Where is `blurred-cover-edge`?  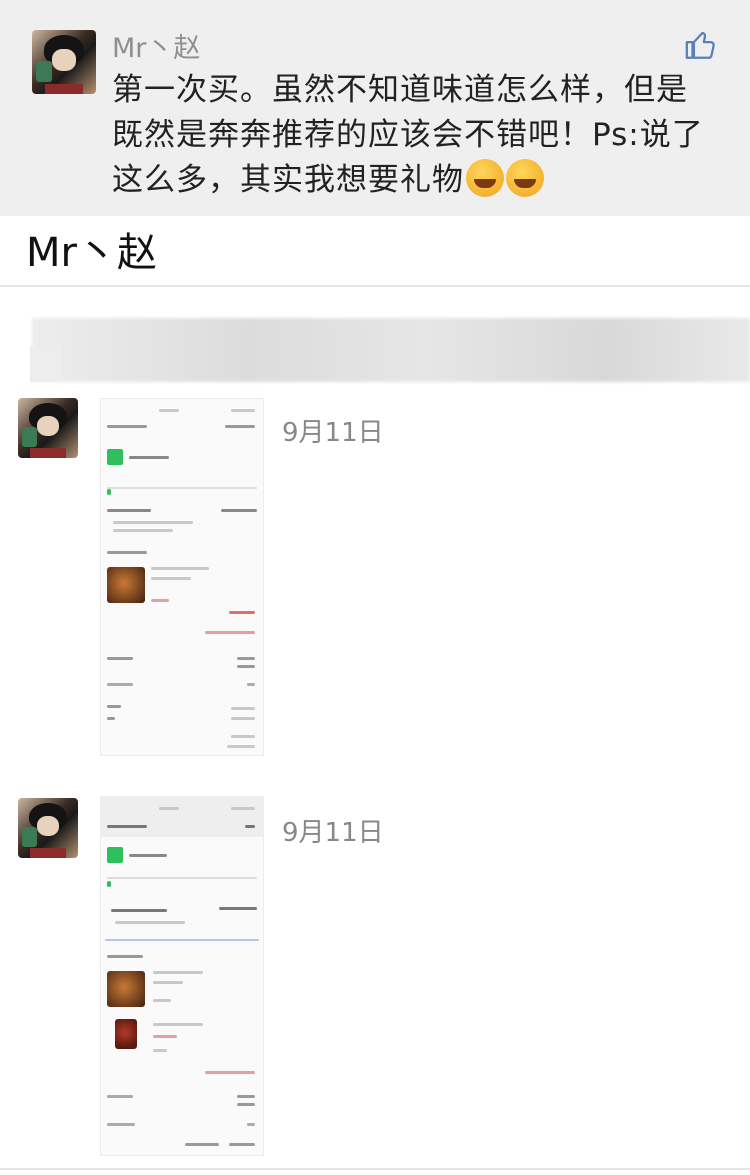 blurred-cover-edge is located at coordinates (46, 364).